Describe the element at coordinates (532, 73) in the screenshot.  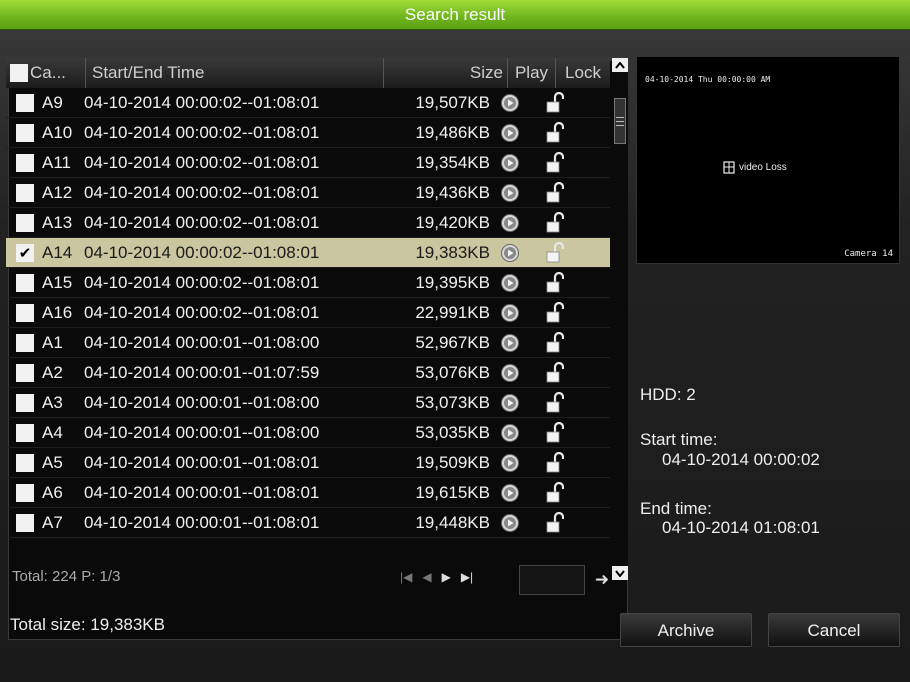
I see `header-play: Play` at that location.